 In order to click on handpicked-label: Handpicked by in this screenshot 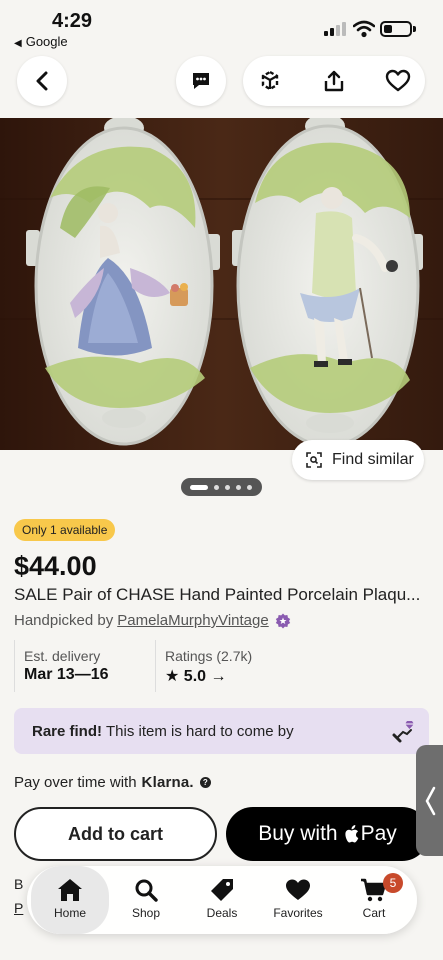, I will do `click(64, 620)`.